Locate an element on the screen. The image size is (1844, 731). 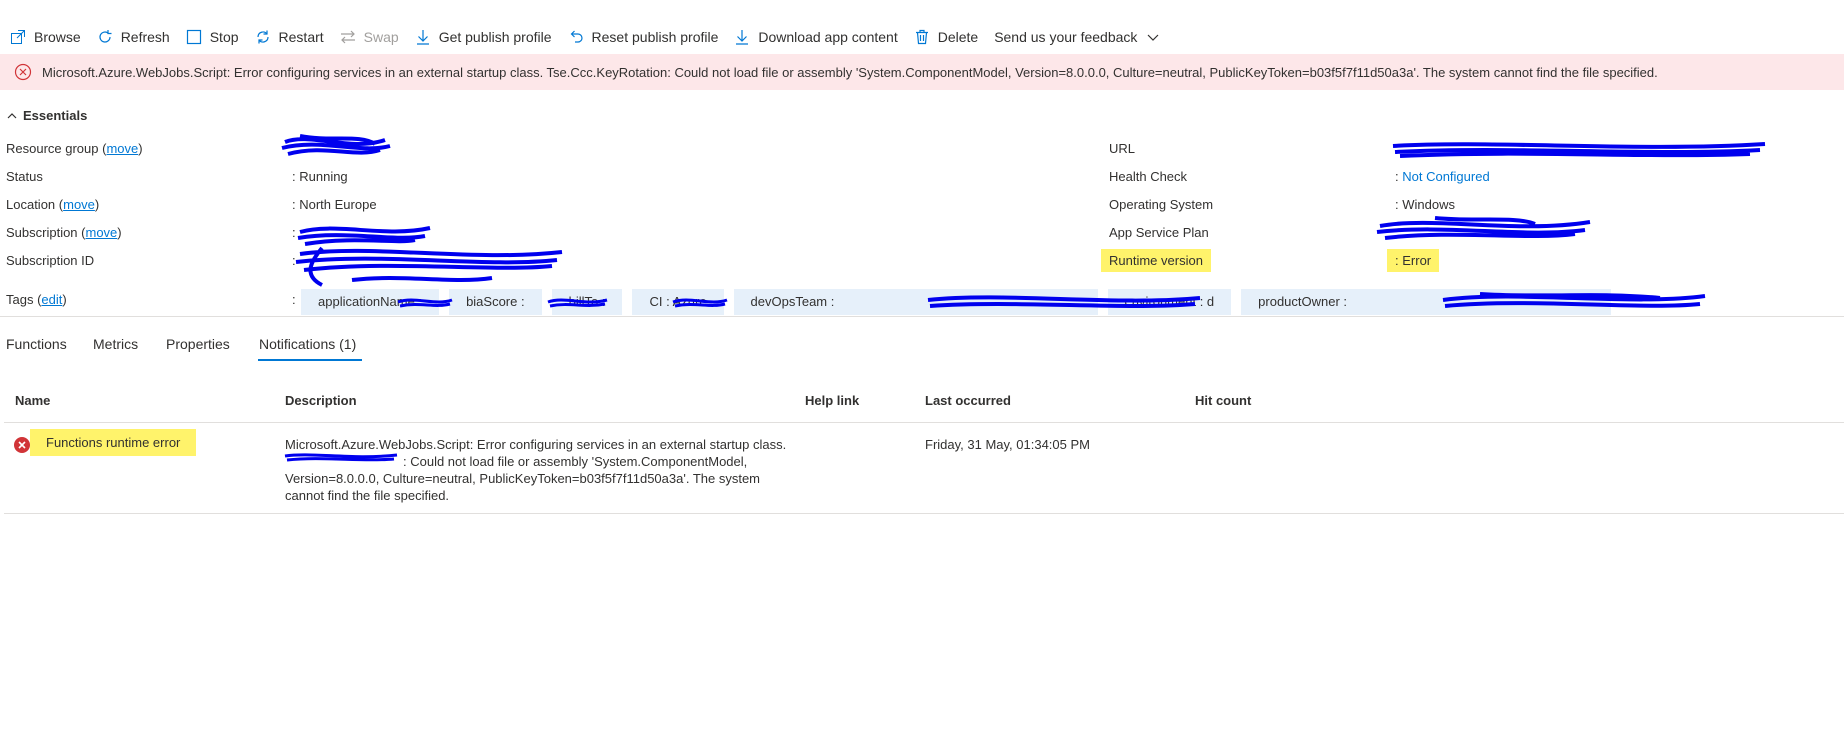
status-value-text: Running is located at coordinates (323, 176).